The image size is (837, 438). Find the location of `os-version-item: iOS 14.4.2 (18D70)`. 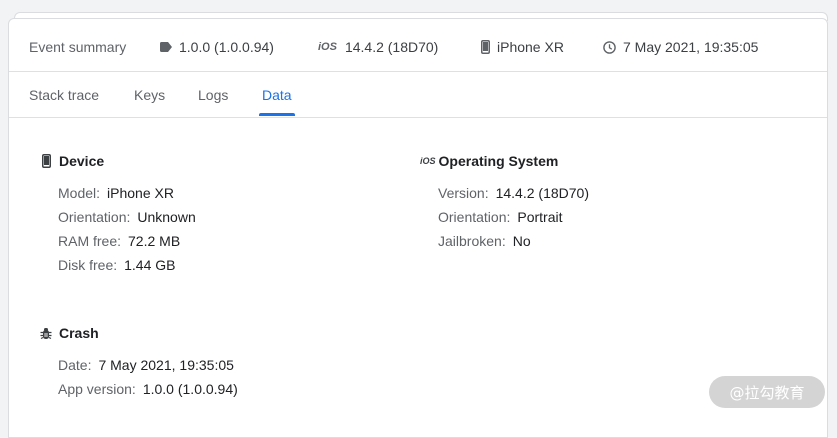

os-version-item: iOS 14.4.2 (18D70) is located at coordinates (378, 47).